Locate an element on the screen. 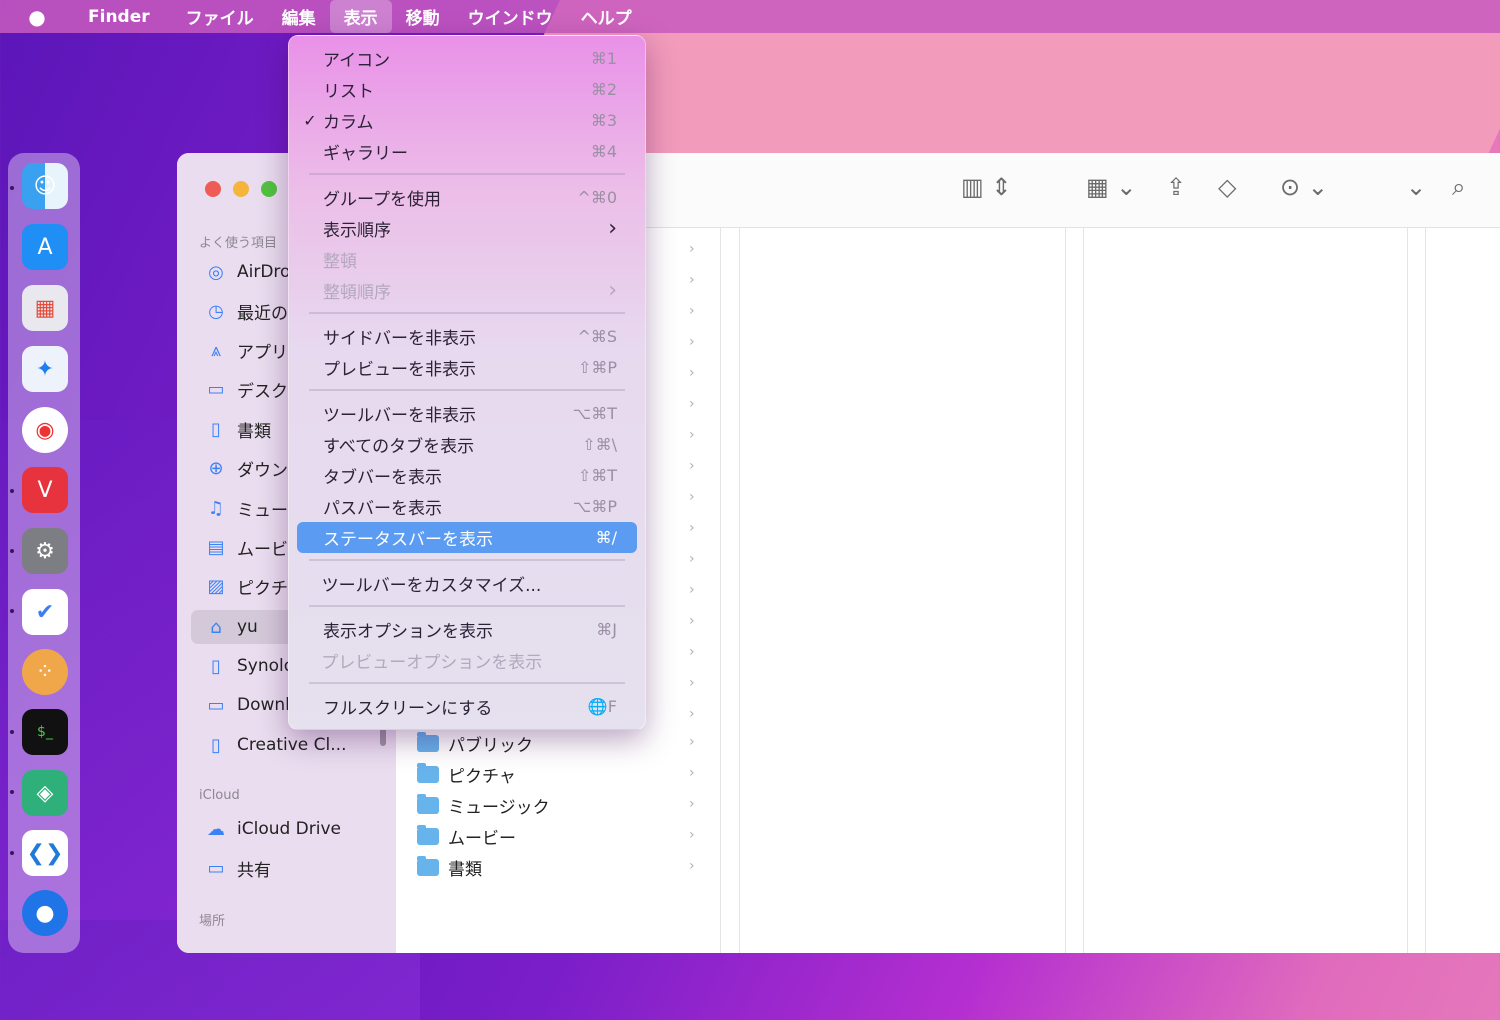 This screenshot has width=1500, height=1020. group-icon: ▦ ⌄ is located at coordinates (1111, 187).